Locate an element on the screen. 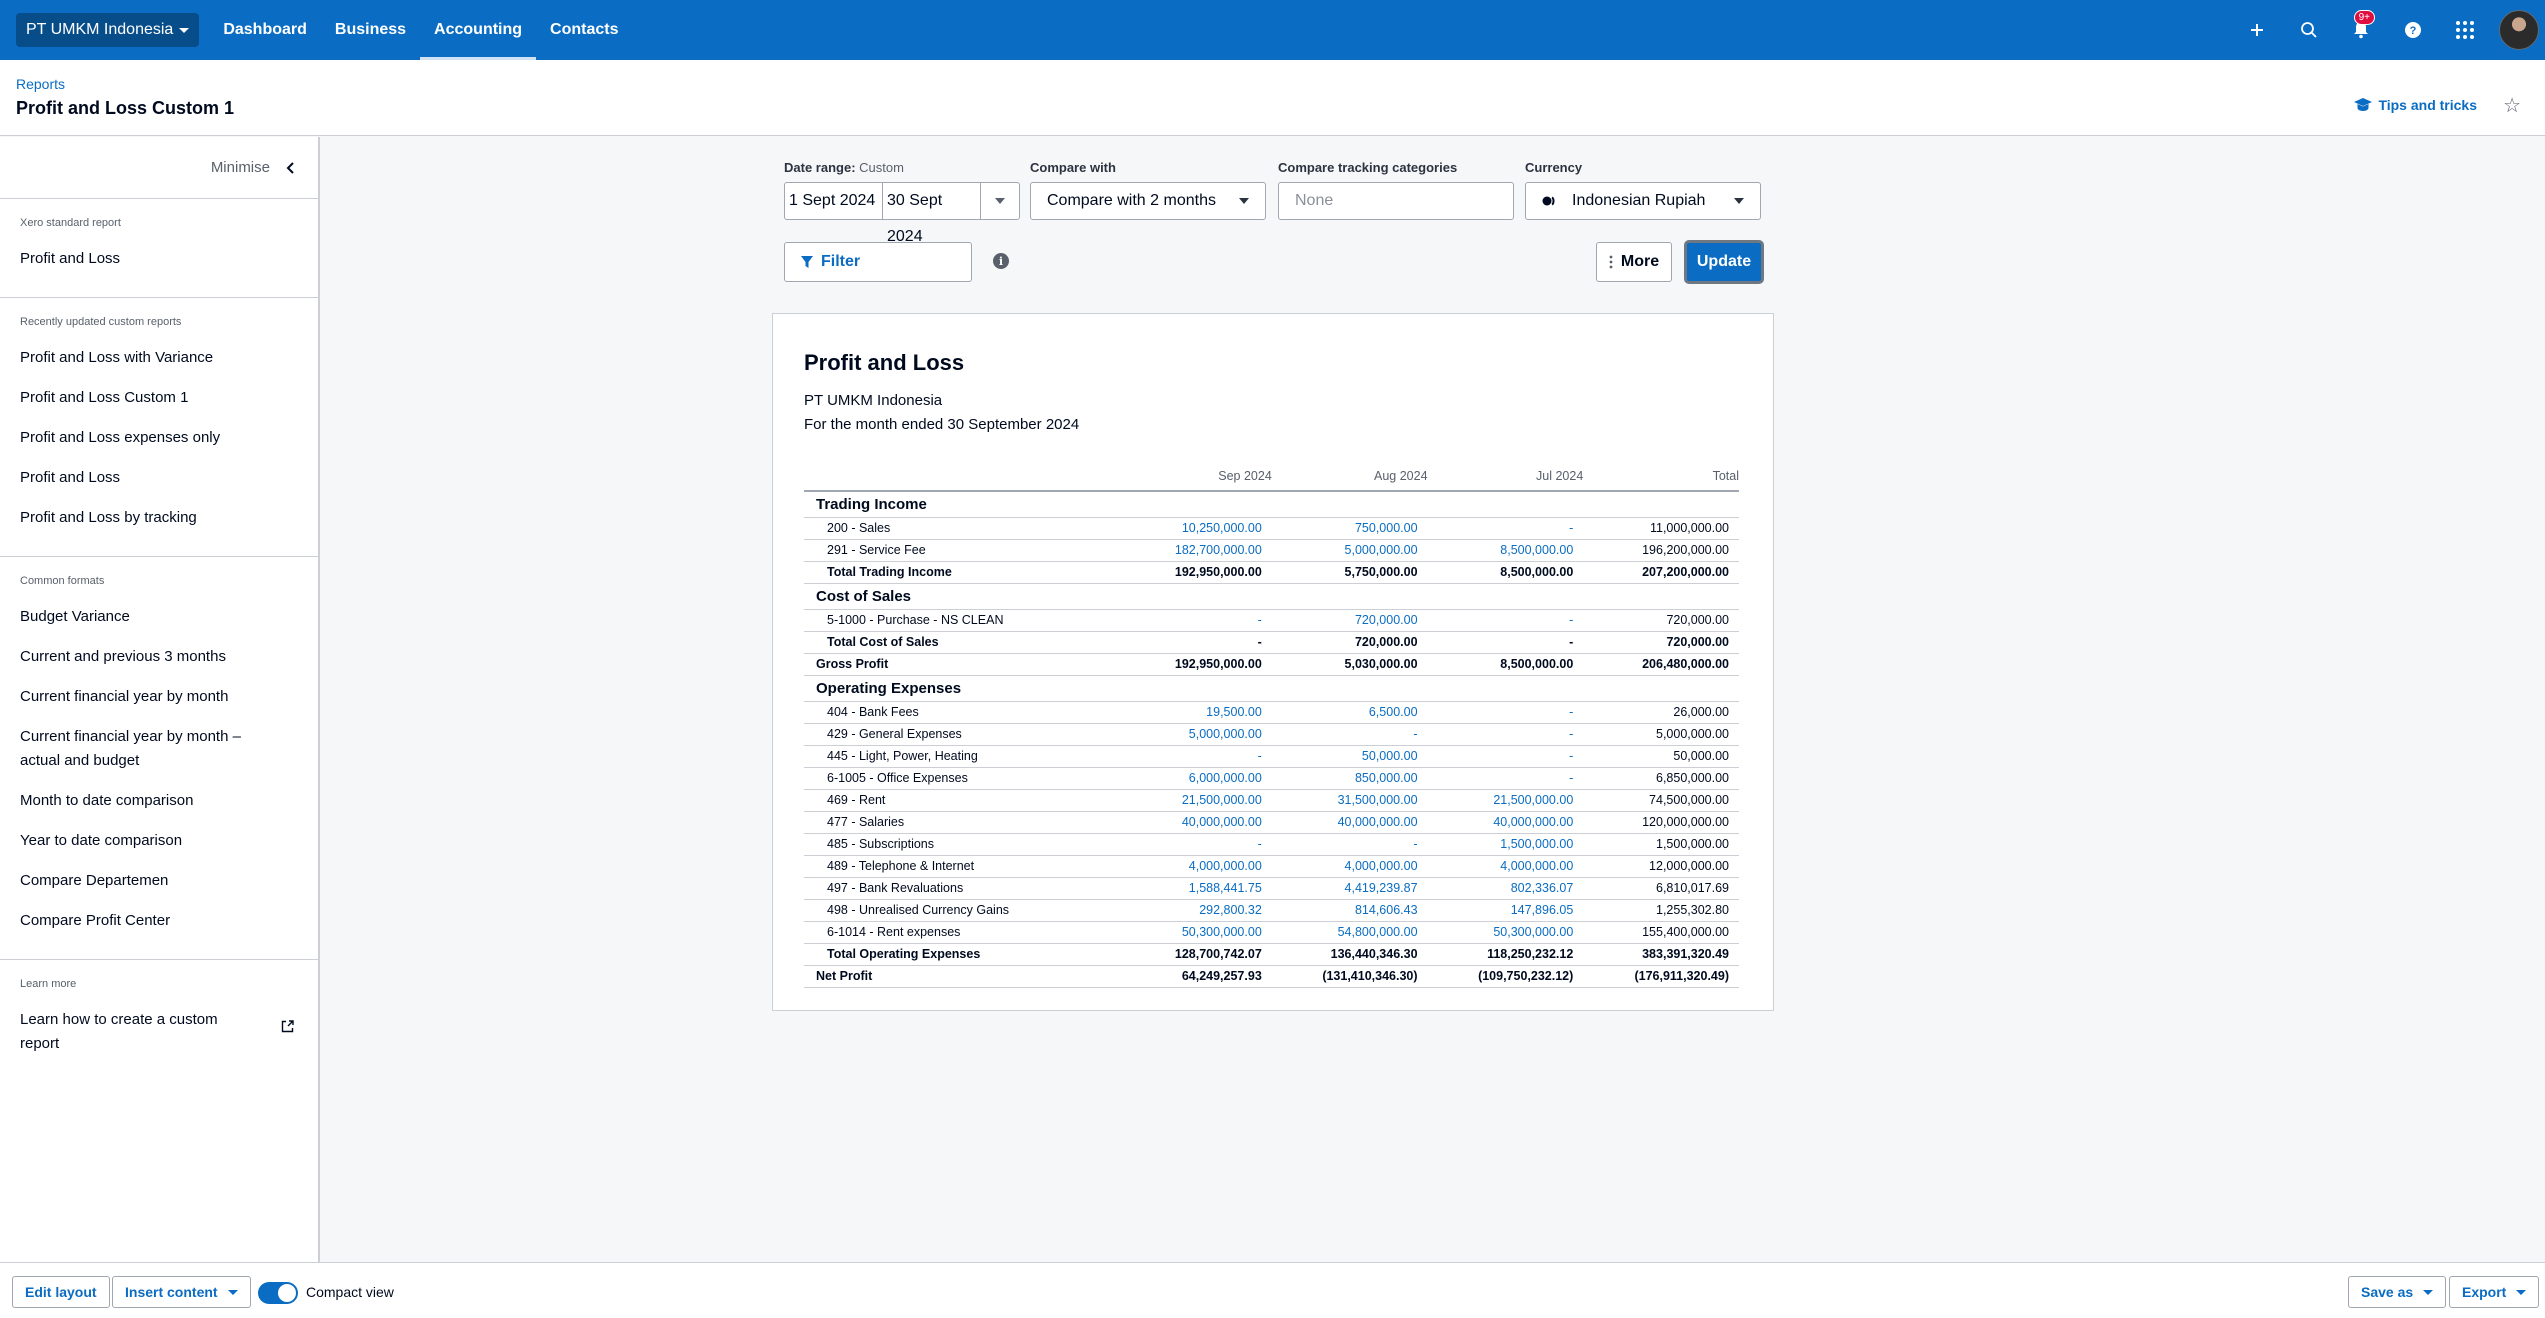 Image resolution: width=2545 pixels, height=1318 pixels. learn-custom-report-link: Learn how to create a custom report is located at coordinates (159, 1032).